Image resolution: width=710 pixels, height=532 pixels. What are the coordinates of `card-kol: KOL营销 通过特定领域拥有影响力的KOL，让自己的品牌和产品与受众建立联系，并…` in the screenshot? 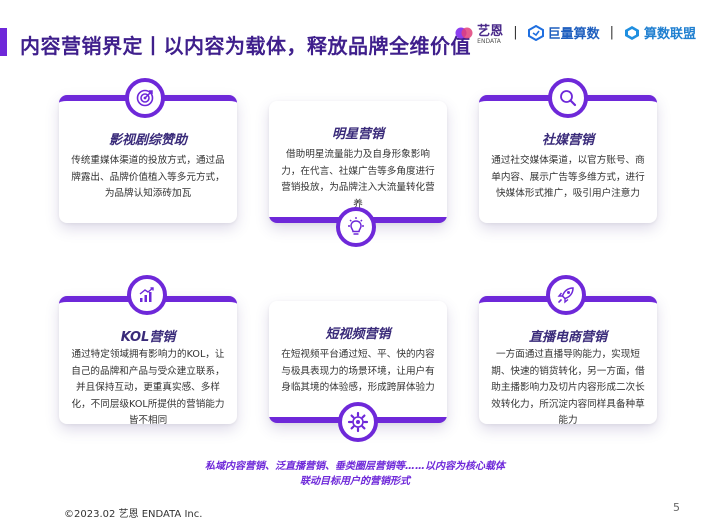 It's located at (148, 360).